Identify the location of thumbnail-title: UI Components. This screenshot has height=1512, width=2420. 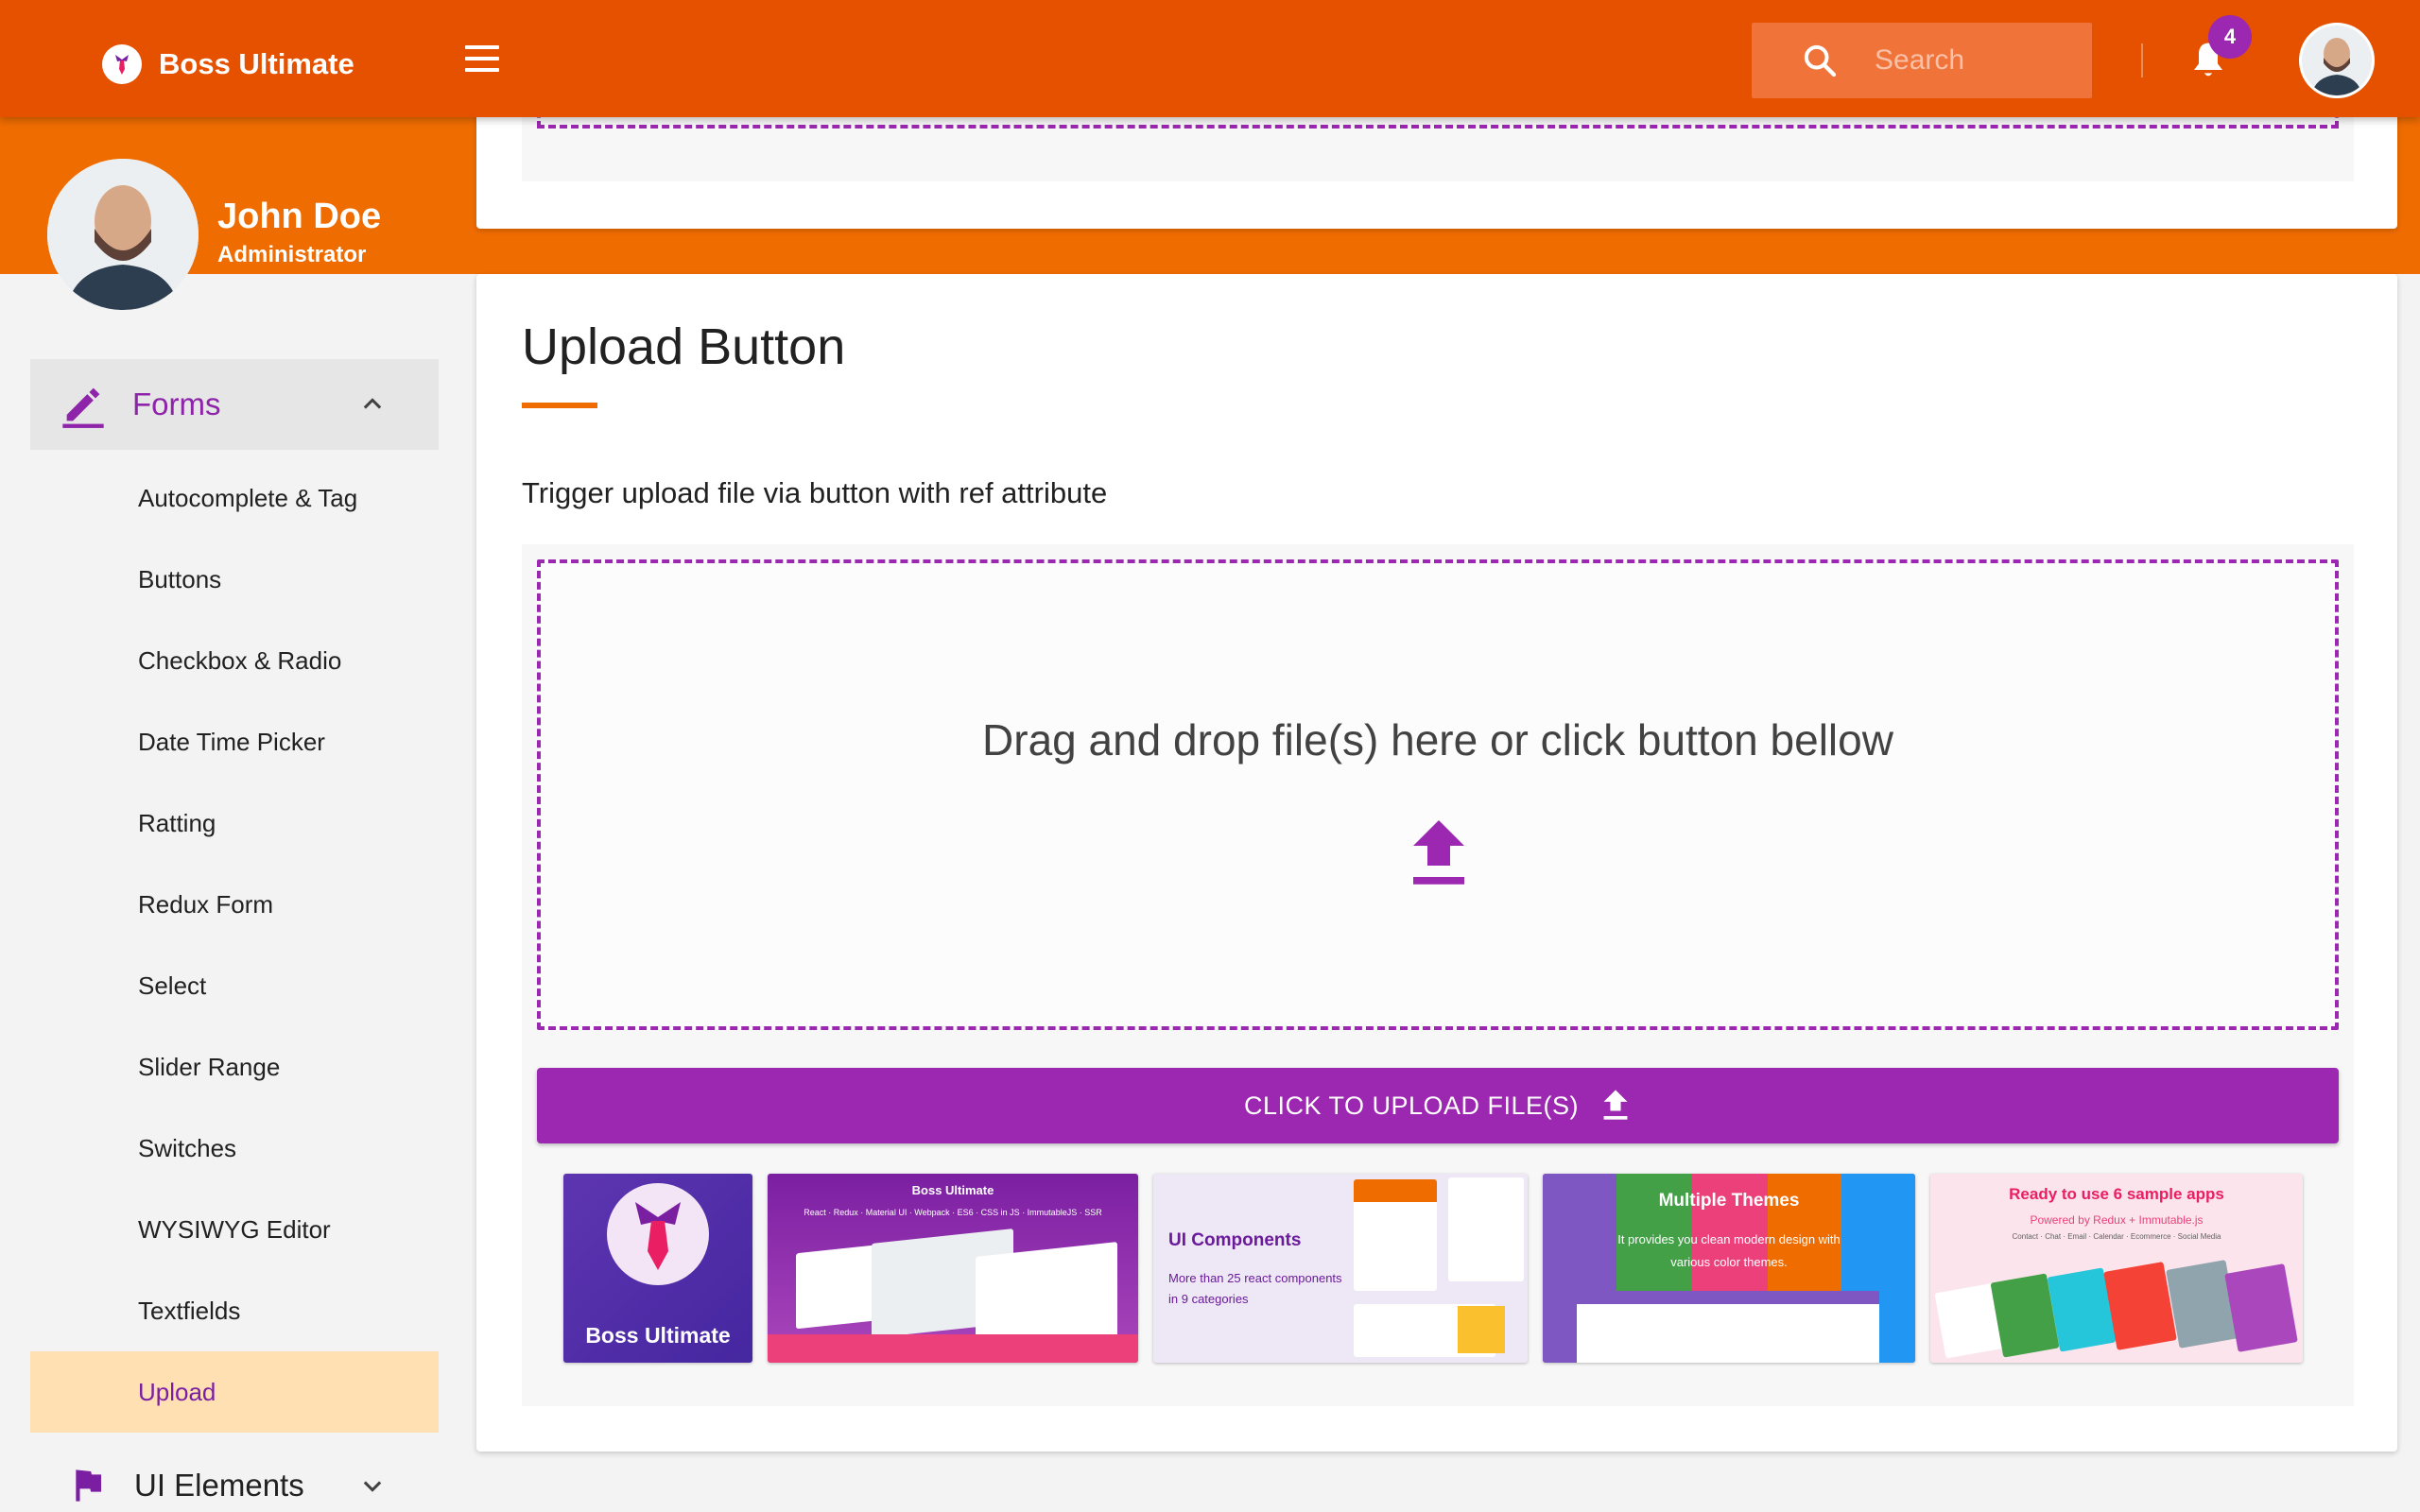
(1235, 1240).